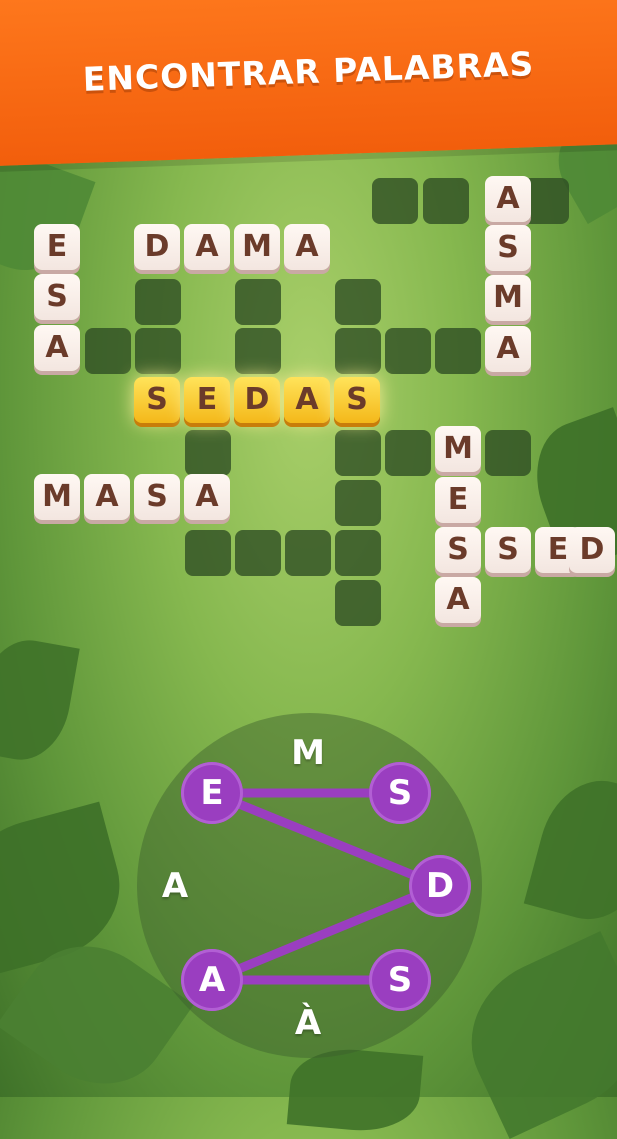 The height and width of the screenshot is (1139, 617). What do you see at coordinates (440, 886) in the screenshot?
I see `wheel-letter-d: D` at bounding box center [440, 886].